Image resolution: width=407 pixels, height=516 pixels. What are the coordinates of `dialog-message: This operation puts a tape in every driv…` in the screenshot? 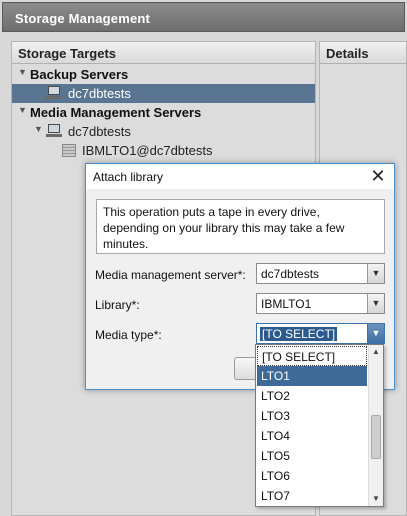 It's located at (240, 226).